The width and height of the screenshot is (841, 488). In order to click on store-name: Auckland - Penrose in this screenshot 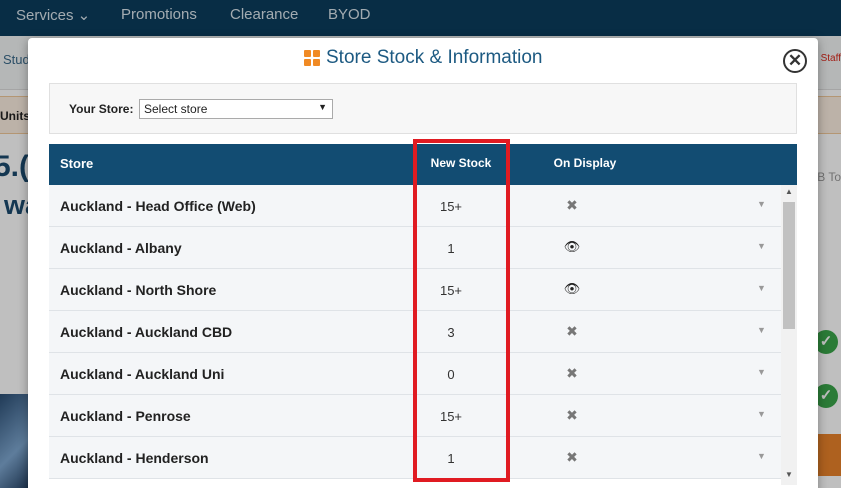, I will do `click(125, 416)`.